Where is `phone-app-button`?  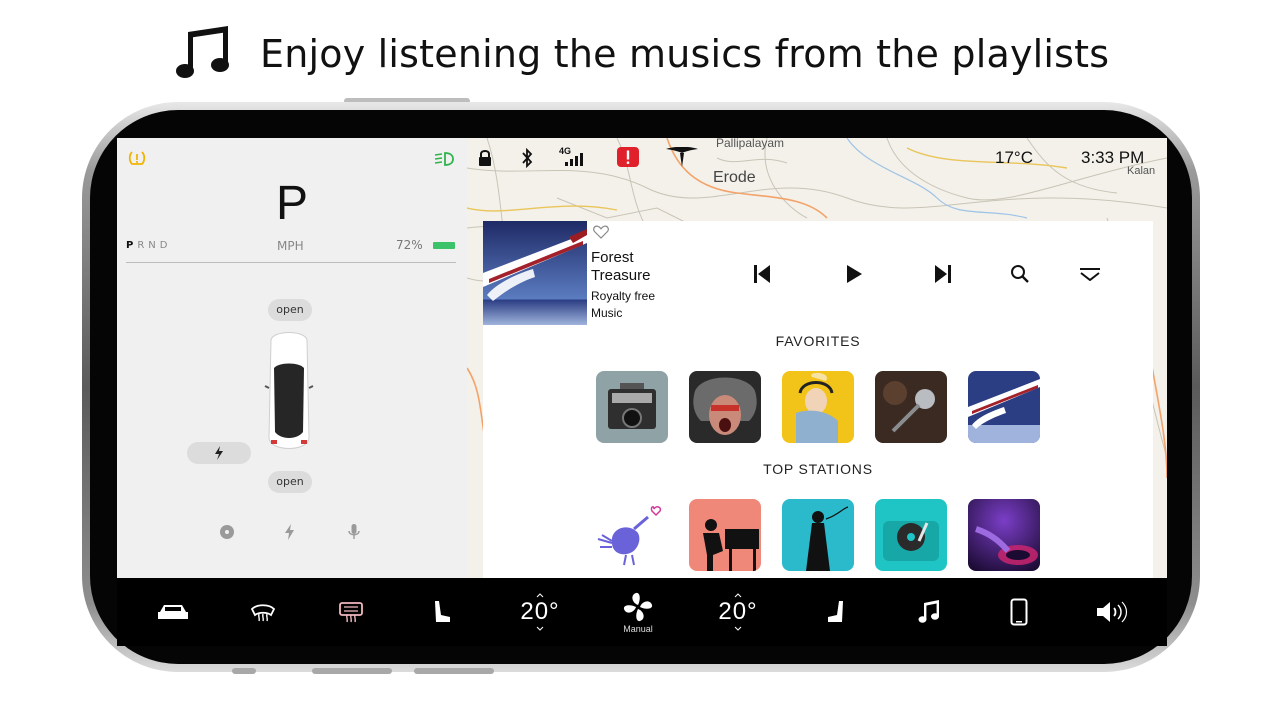 phone-app-button is located at coordinates (1019, 612).